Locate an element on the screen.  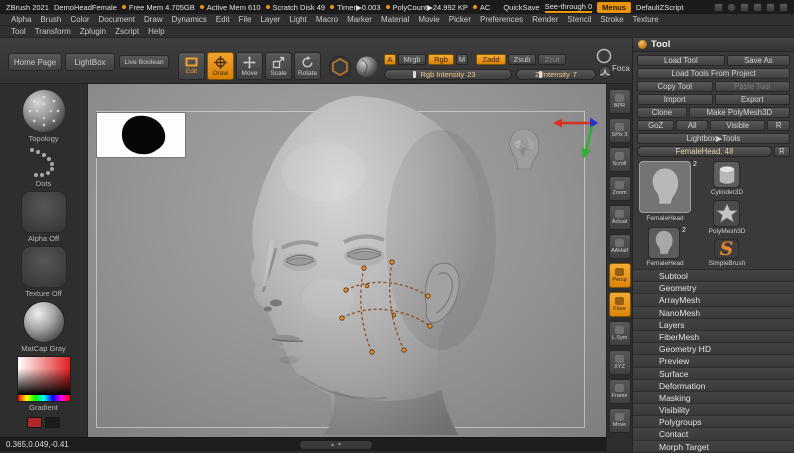
secondary-color-swatch is located at coordinates (52, 422).